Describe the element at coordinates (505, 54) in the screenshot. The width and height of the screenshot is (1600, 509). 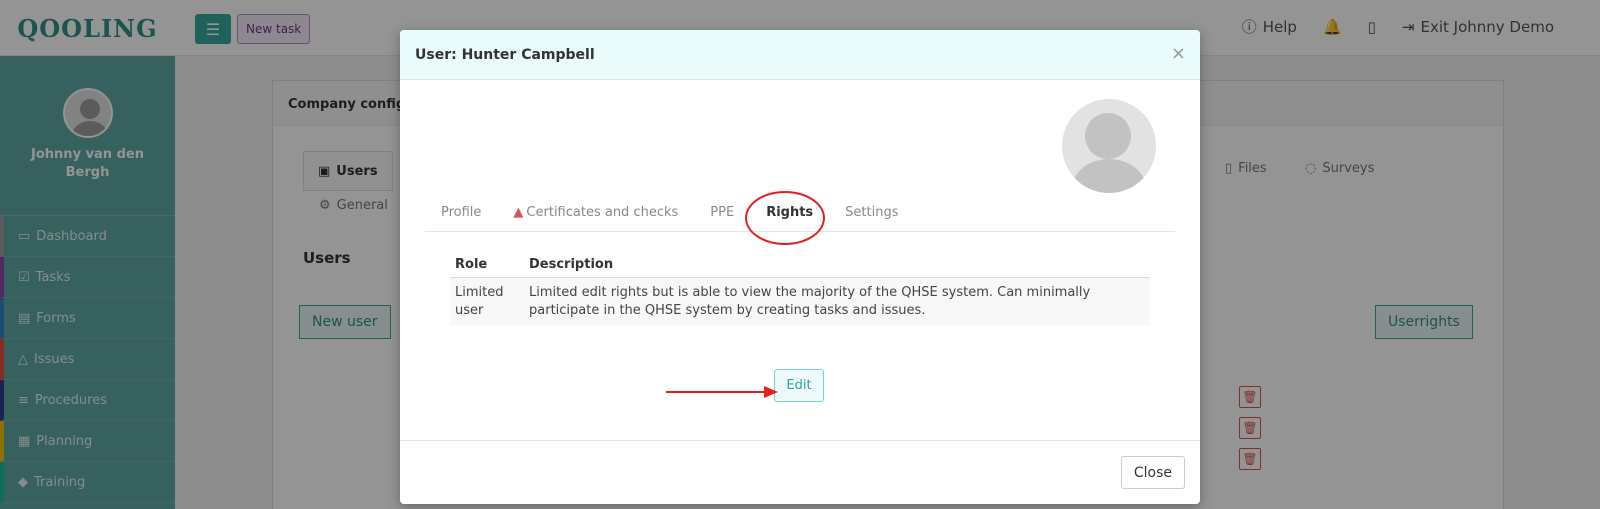
I see `modal-title: User: Hunter Campbell` at that location.